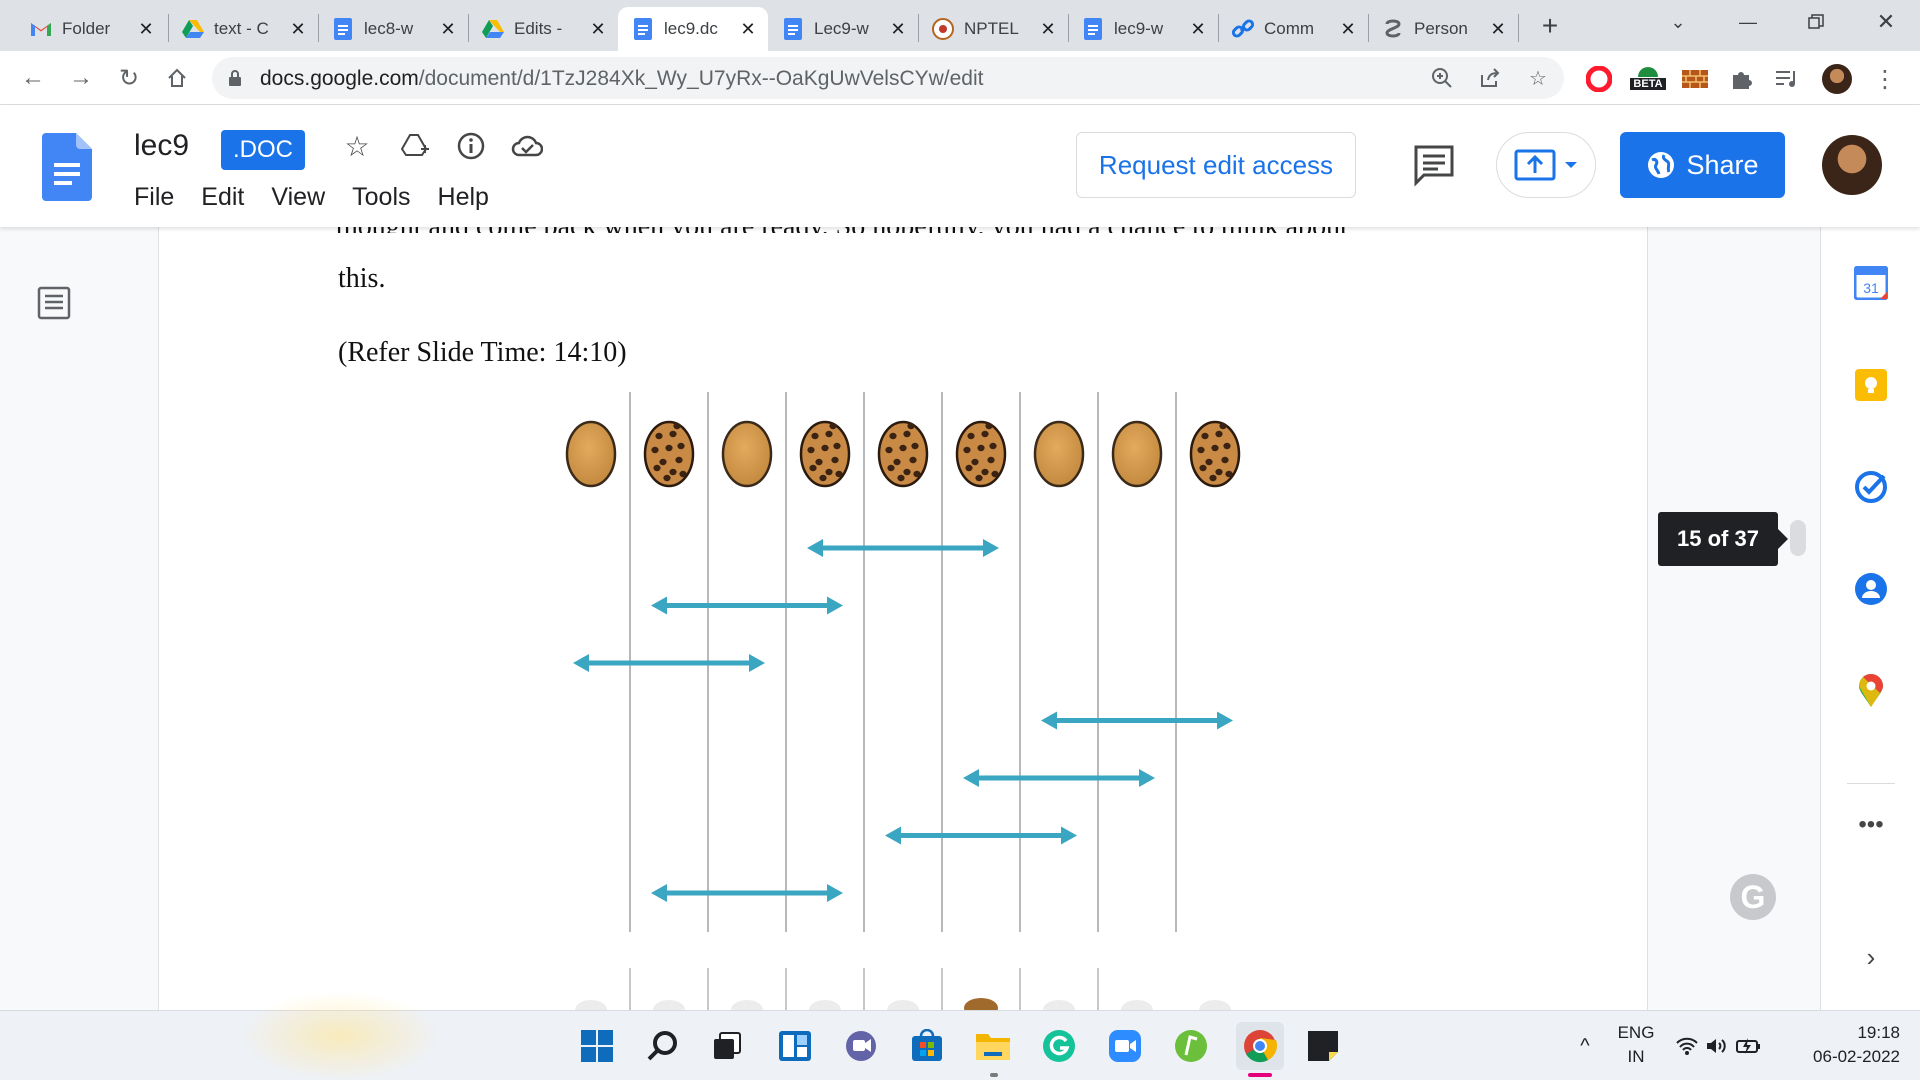 The width and height of the screenshot is (1920, 1080). Describe the element at coordinates (91, 29) in the screenshot. I see `tab-gmail-folder: Folder ✕` at that location.